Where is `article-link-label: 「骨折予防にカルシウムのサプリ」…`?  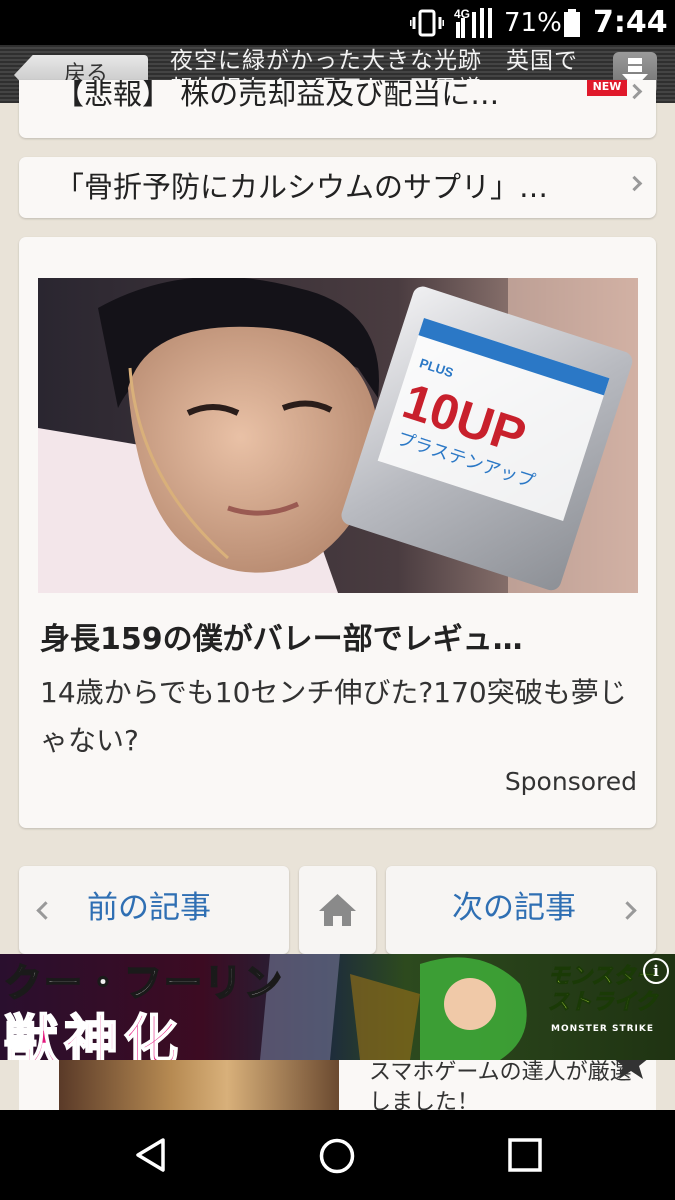 article-link-label: 「骨折予防にカルシウムのサプリ」… is located at coordinates (302, 187).